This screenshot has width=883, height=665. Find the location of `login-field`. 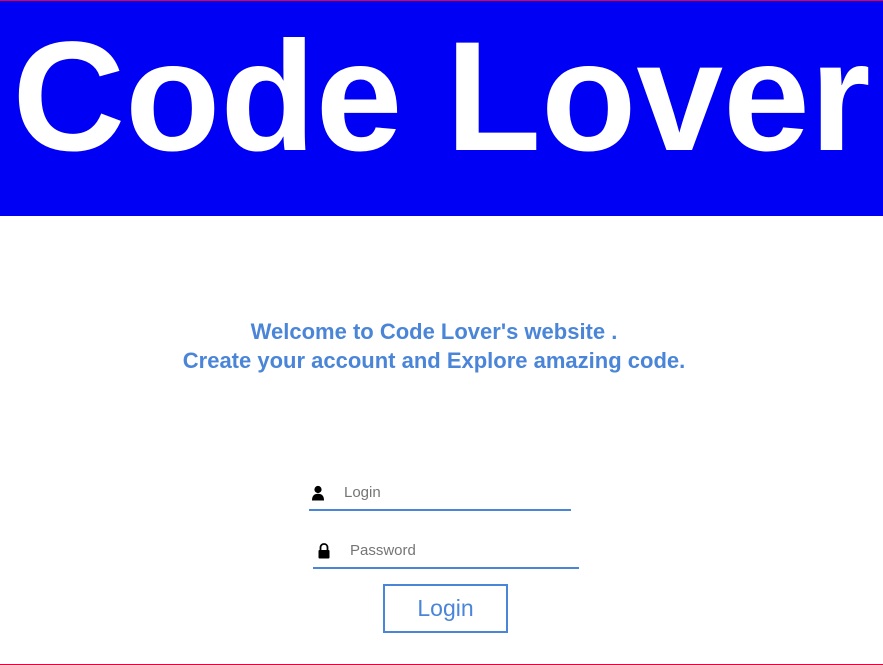

login-field is located at coordinates (440, 494).